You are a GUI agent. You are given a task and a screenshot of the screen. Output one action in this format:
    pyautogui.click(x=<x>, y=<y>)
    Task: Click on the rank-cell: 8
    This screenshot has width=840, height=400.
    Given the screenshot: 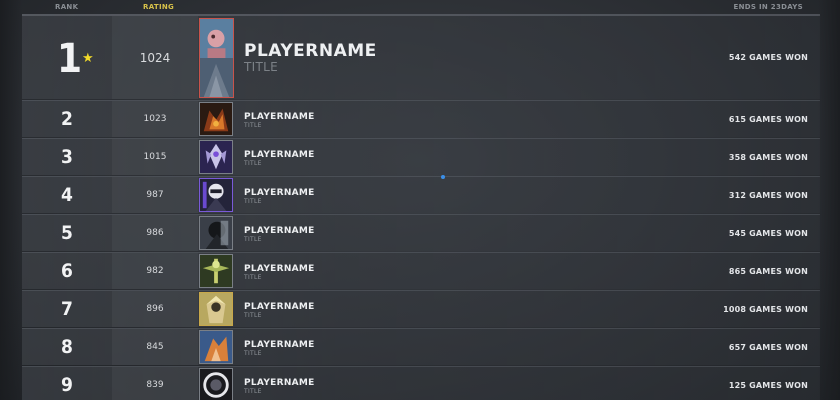 What is the action you would take?
    pyautogui.click(x=67, y=347)
    